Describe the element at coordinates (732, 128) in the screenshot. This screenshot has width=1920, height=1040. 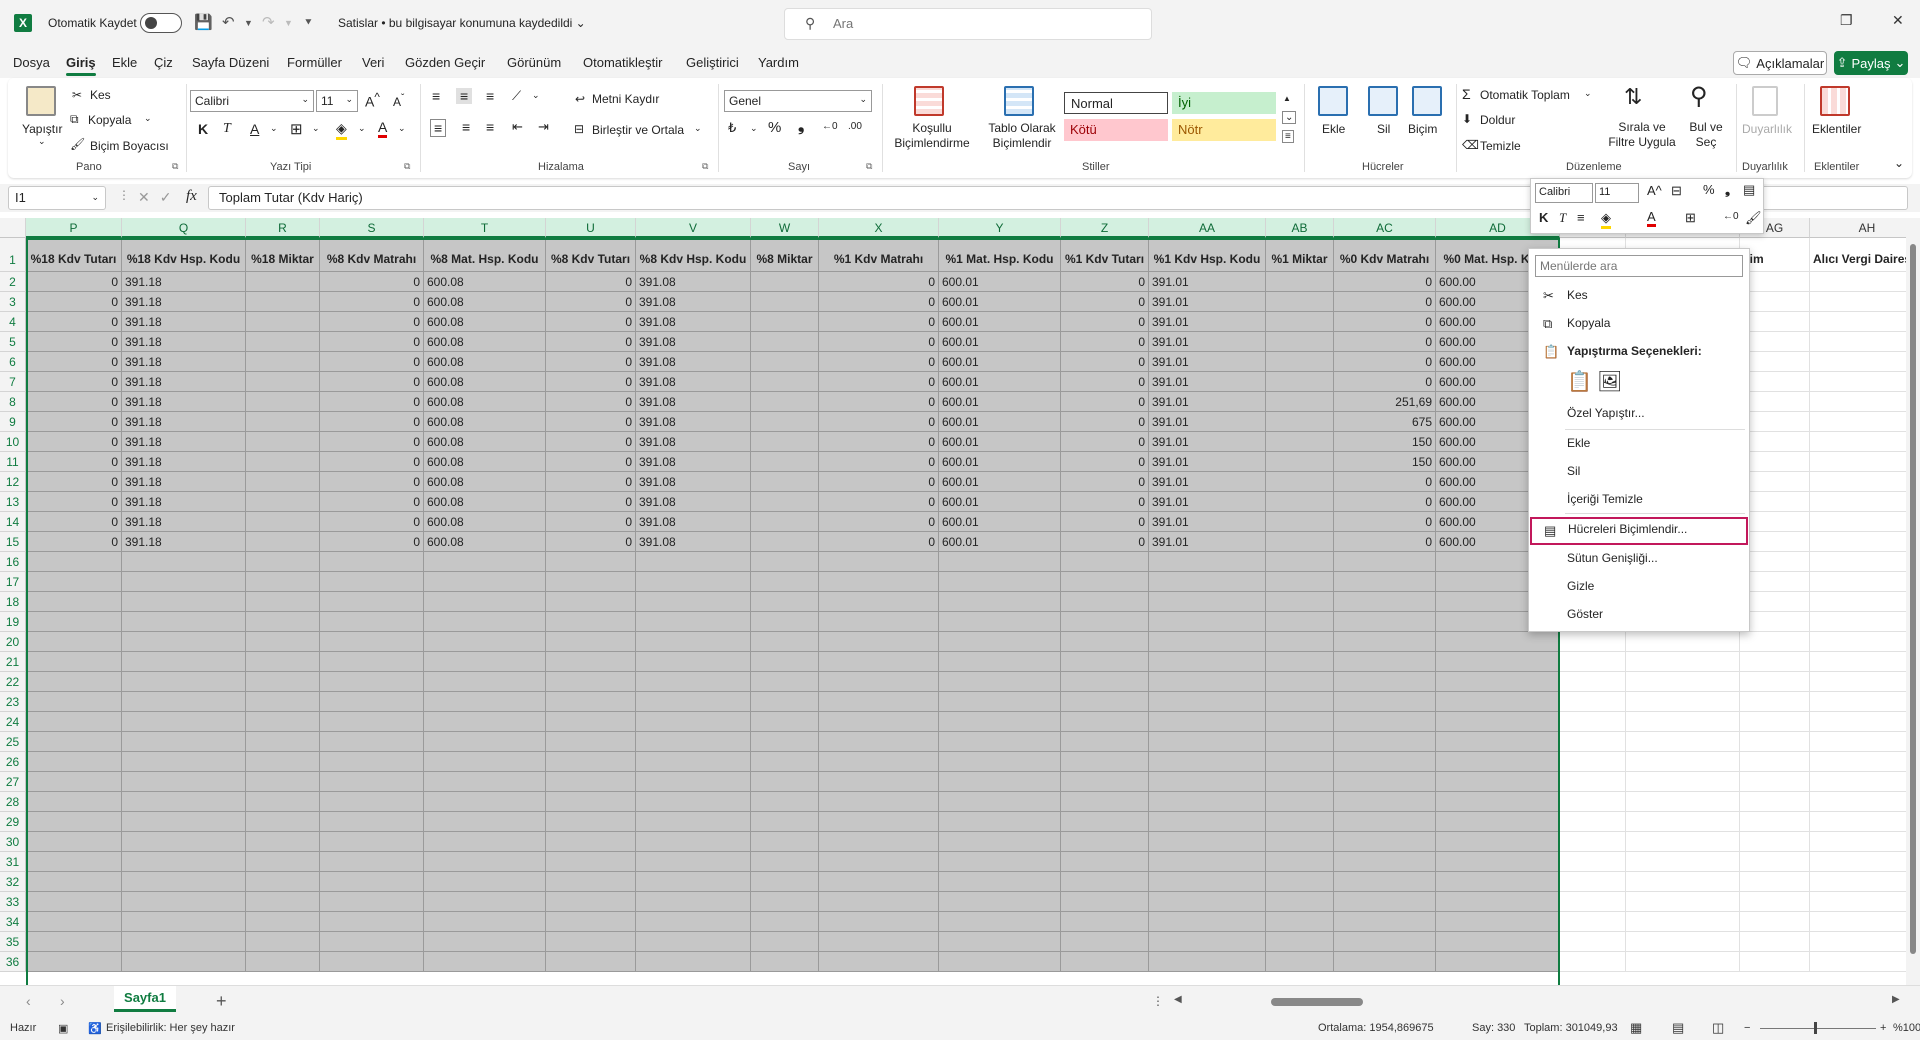
I see `currency-icon: ₺` at that location.